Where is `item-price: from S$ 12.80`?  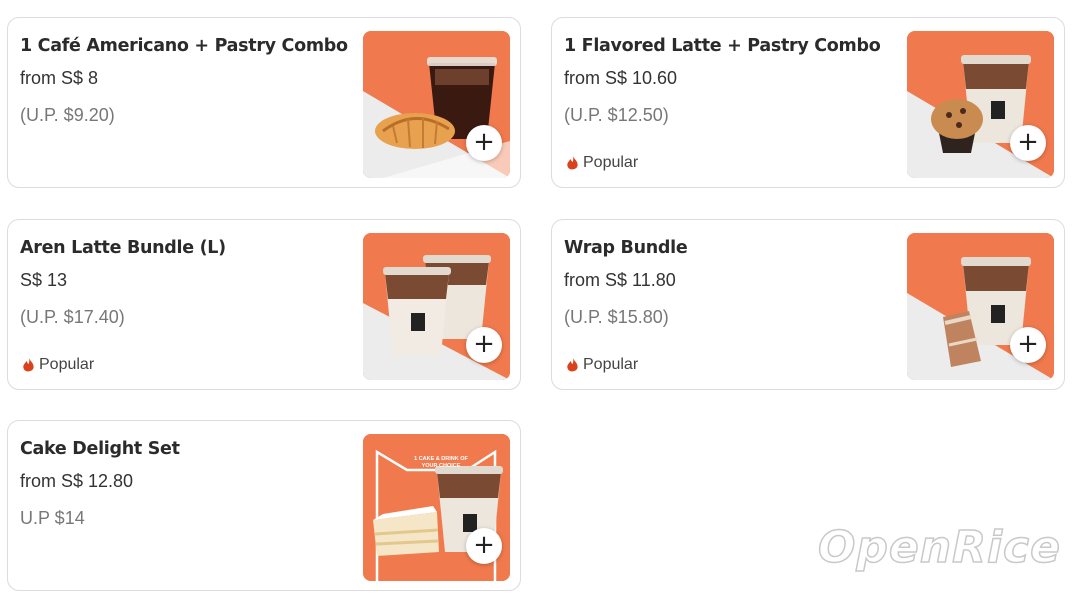
item-price: from S$ 12.80 is located at coordinates (77, 481).